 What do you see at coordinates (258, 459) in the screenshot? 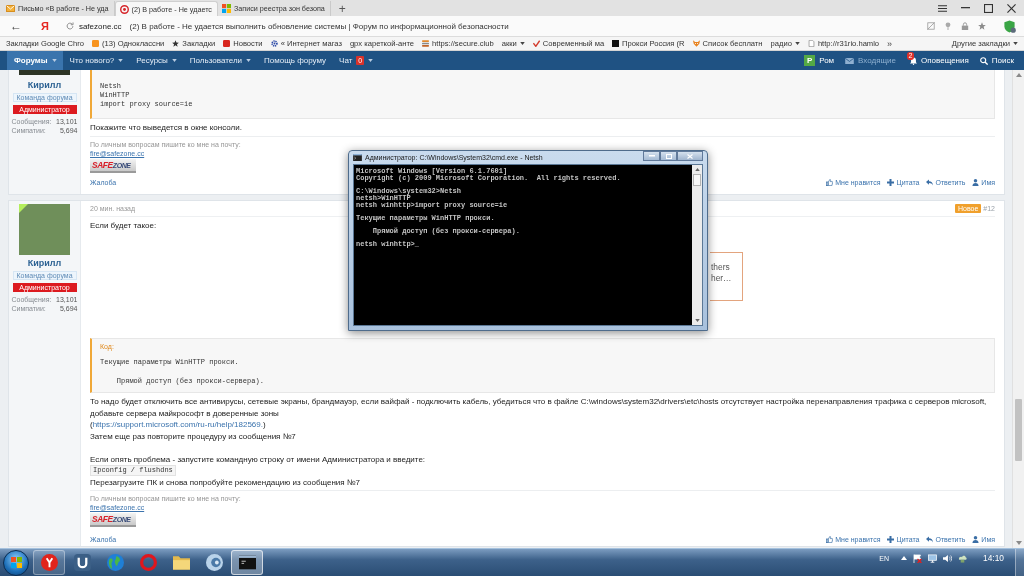
I see `post-text: Если опять проблема - запустите командную строку от имени Администратора и введите:` at bounding box center [258, 459].